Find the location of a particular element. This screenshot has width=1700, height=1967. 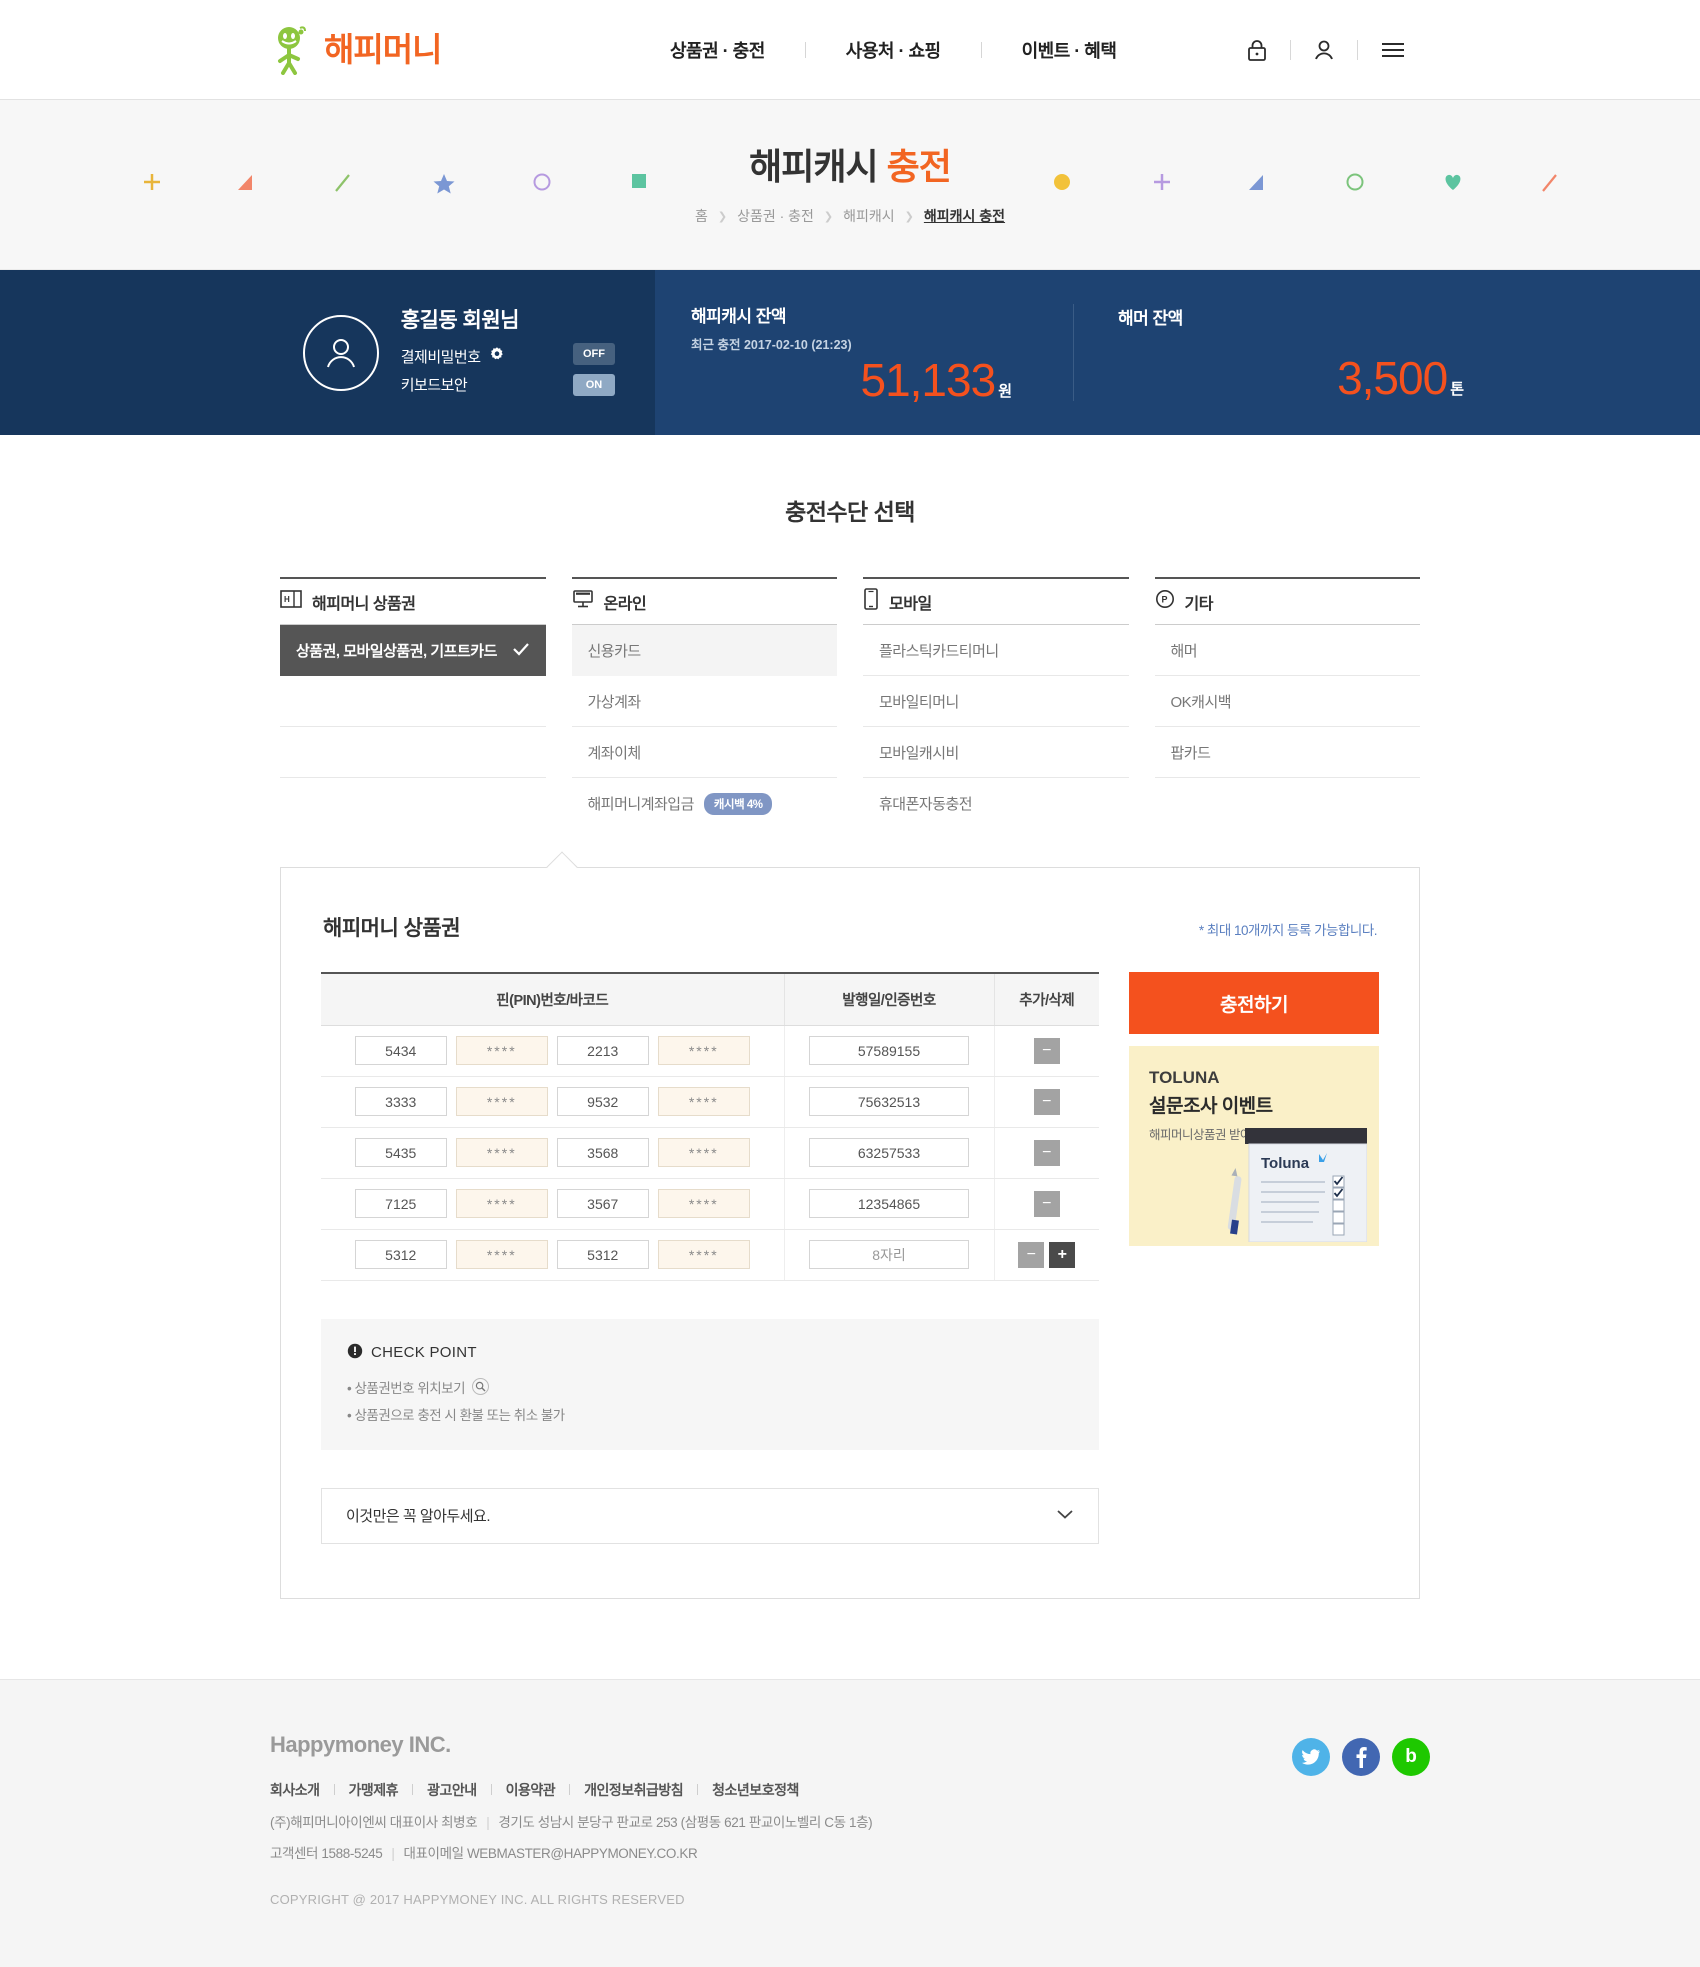

social-links: b is located at coordinates (1361, 1756).